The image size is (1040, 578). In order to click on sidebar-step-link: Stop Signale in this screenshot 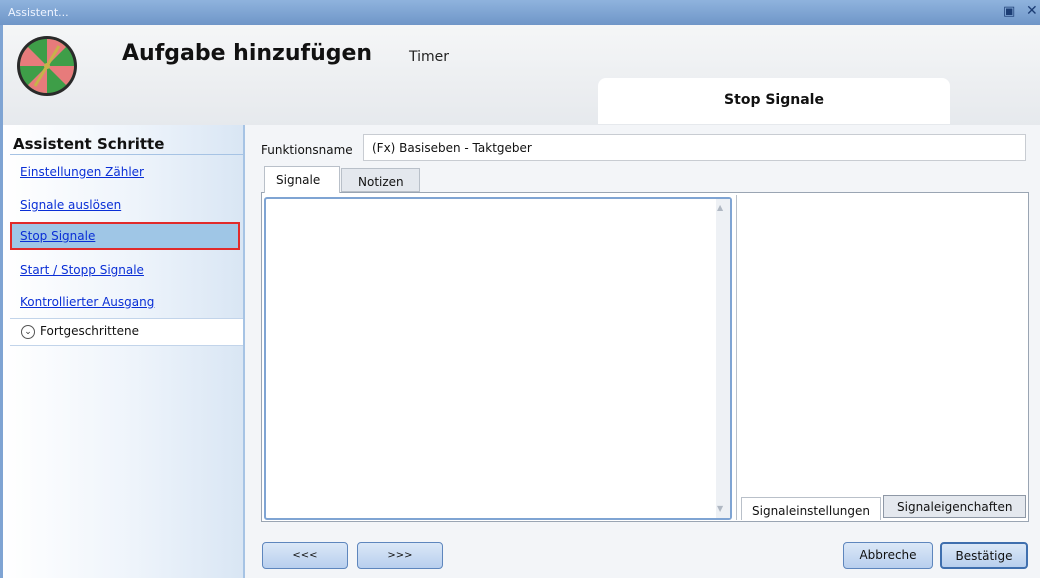, I will do `click(57, 236)`.